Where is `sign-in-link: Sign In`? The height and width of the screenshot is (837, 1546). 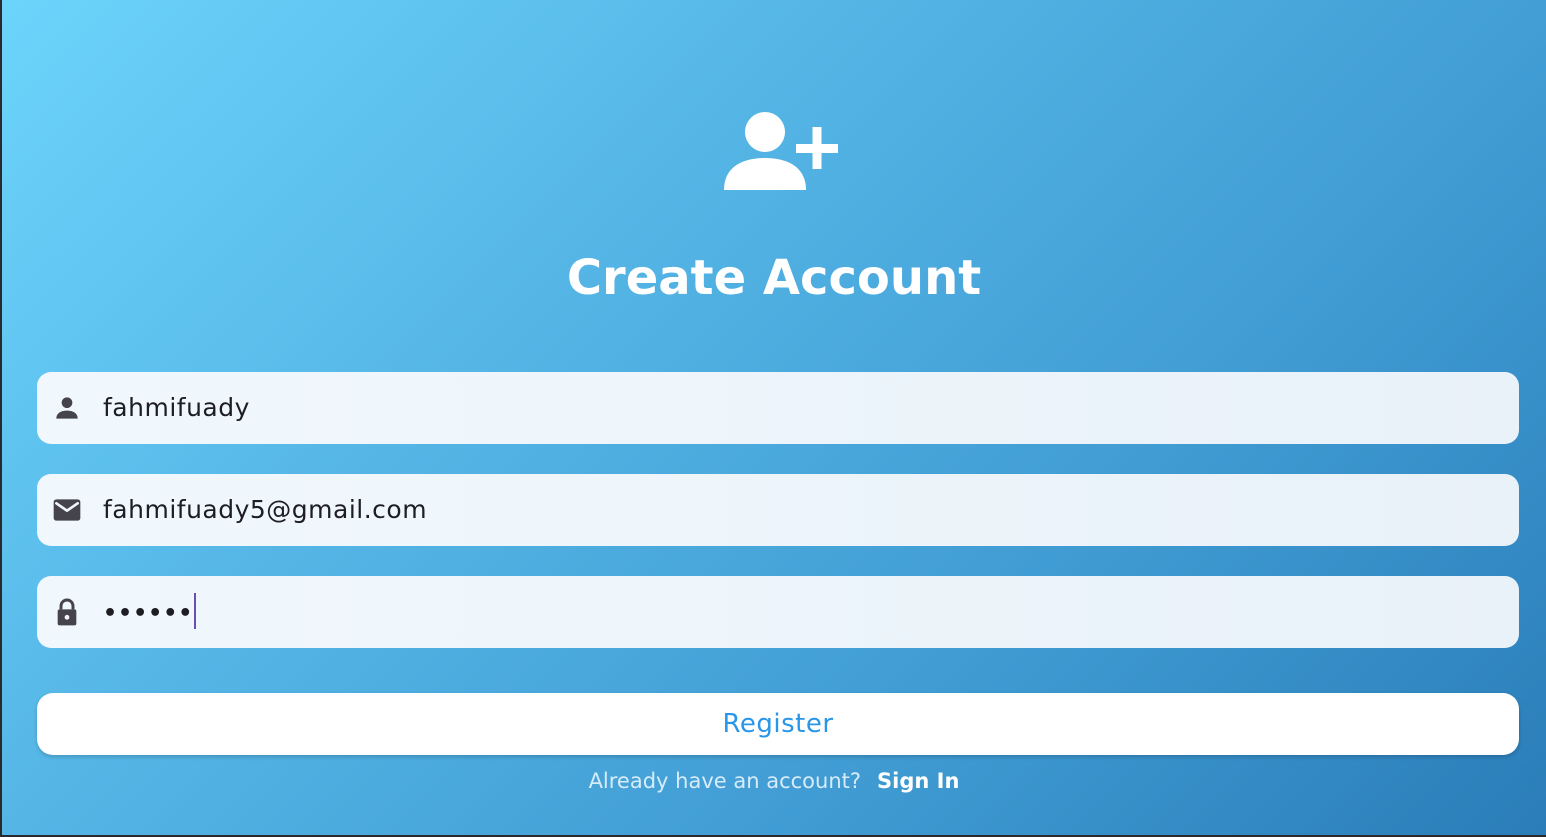
sign-in-link: Sign In is located at coordinates (918, 781).